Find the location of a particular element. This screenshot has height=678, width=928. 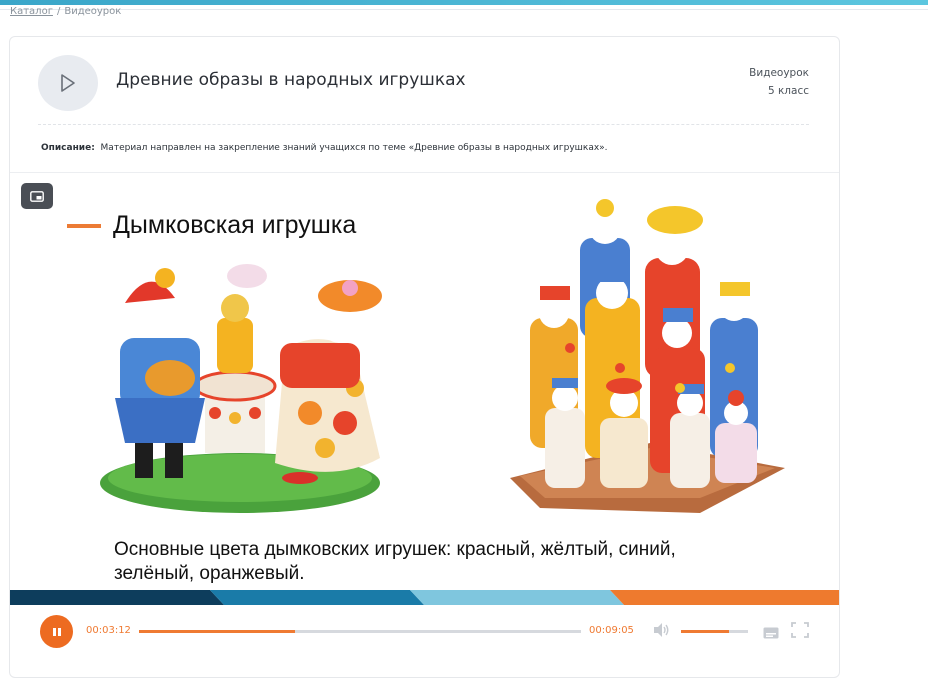

player-controls: 00:03:12 00:09:05 is located at coordinates (424, 630).